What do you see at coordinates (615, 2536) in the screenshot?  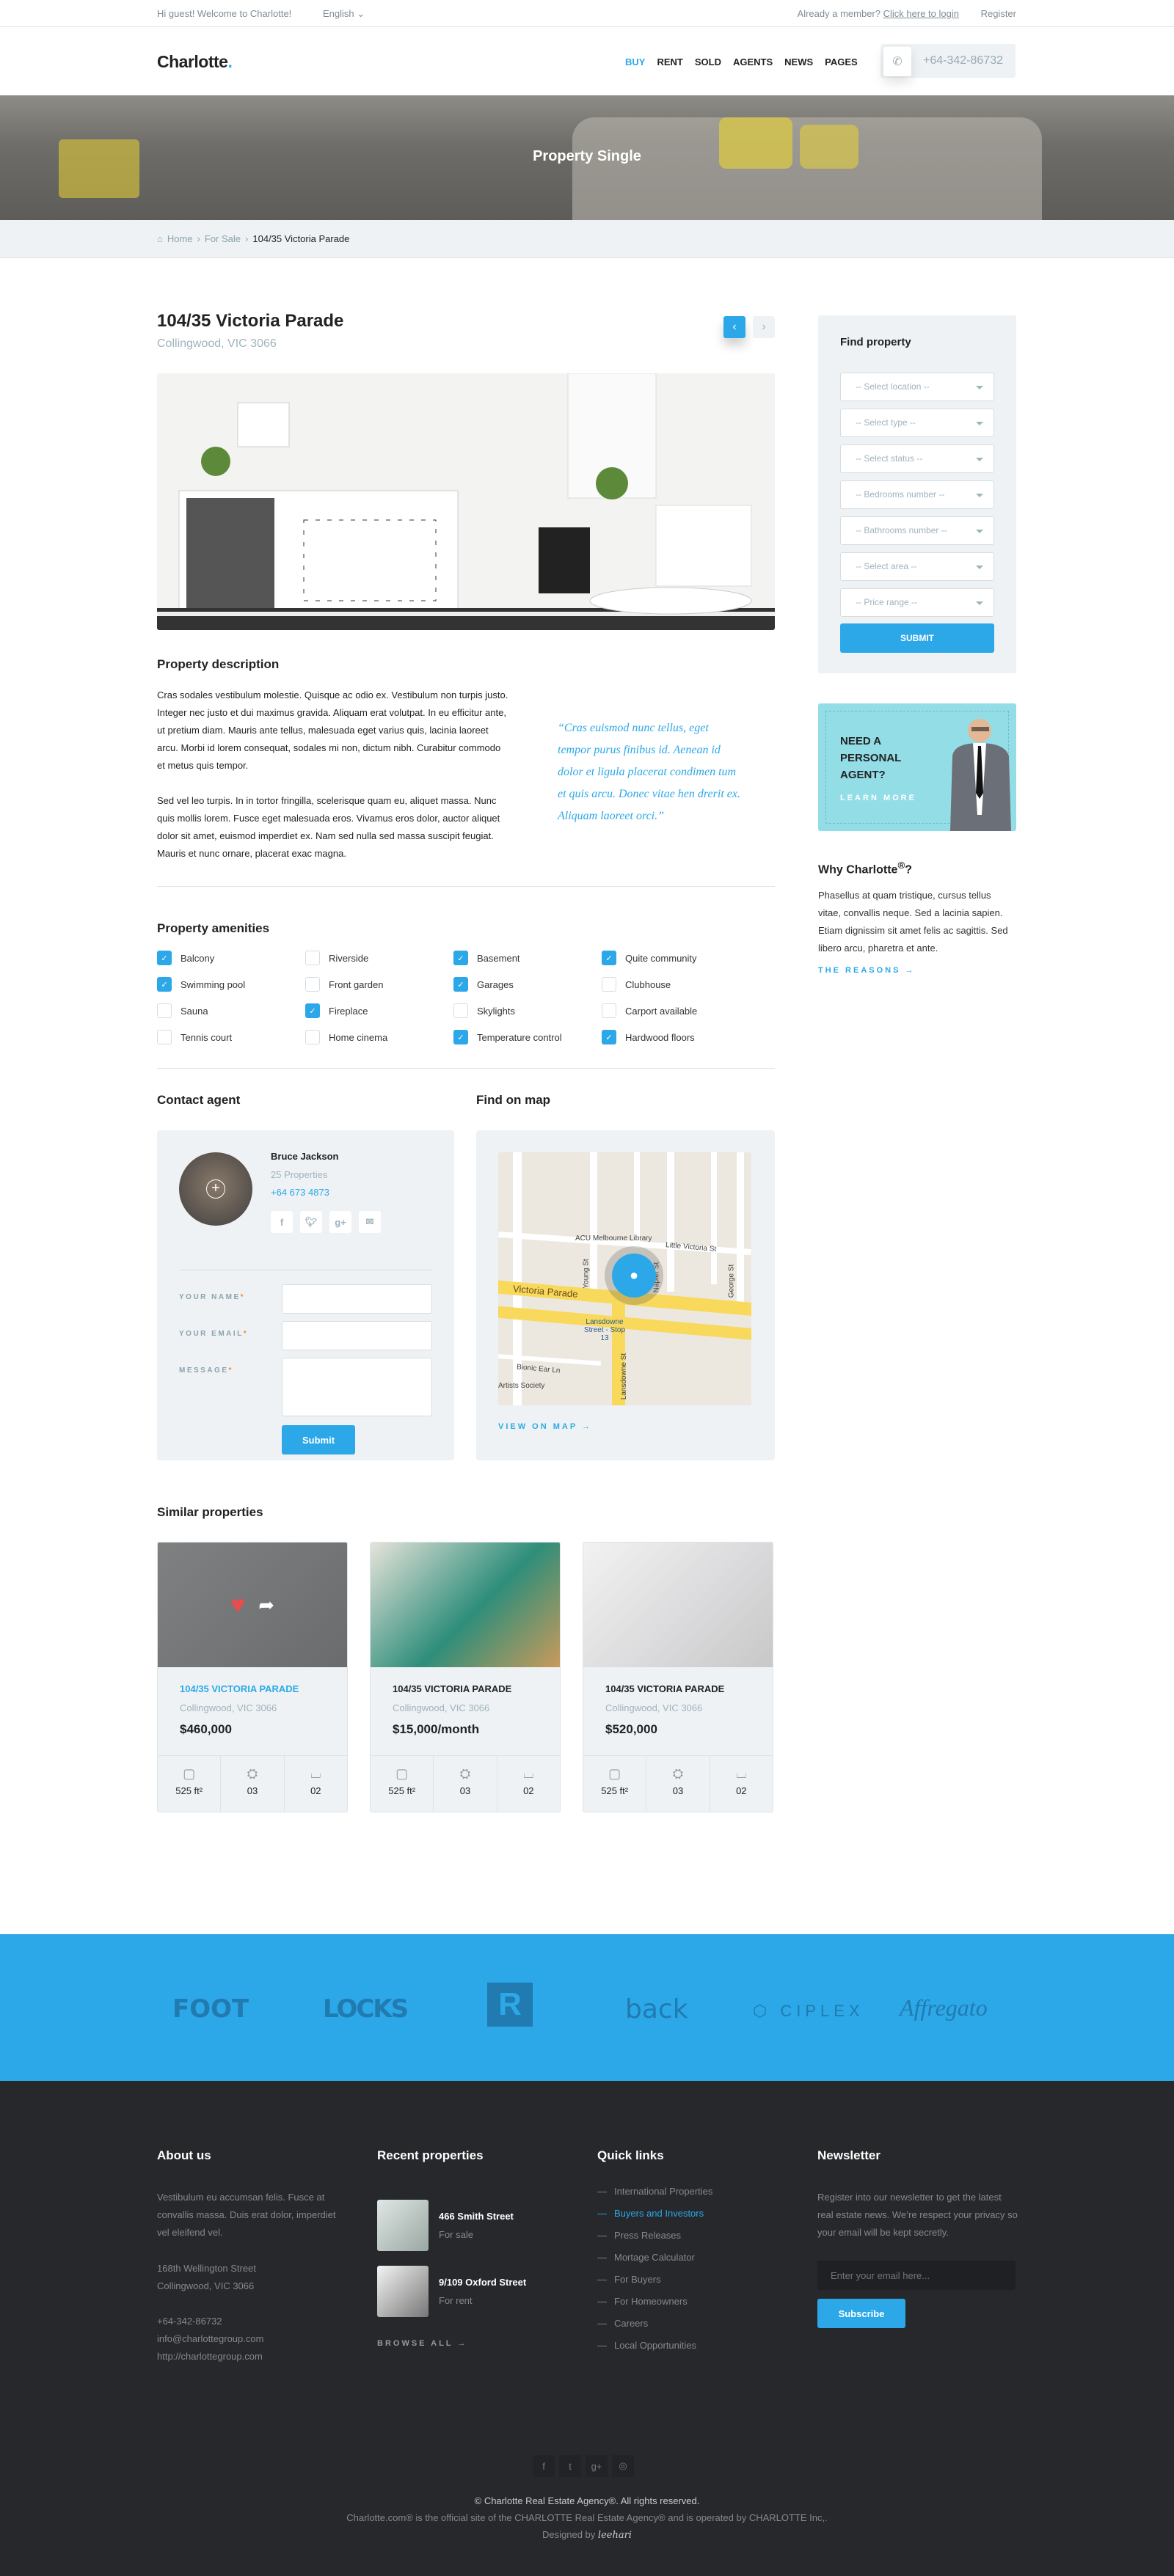 I see `designer-name: leehari` at bounding box center [615, 2536].